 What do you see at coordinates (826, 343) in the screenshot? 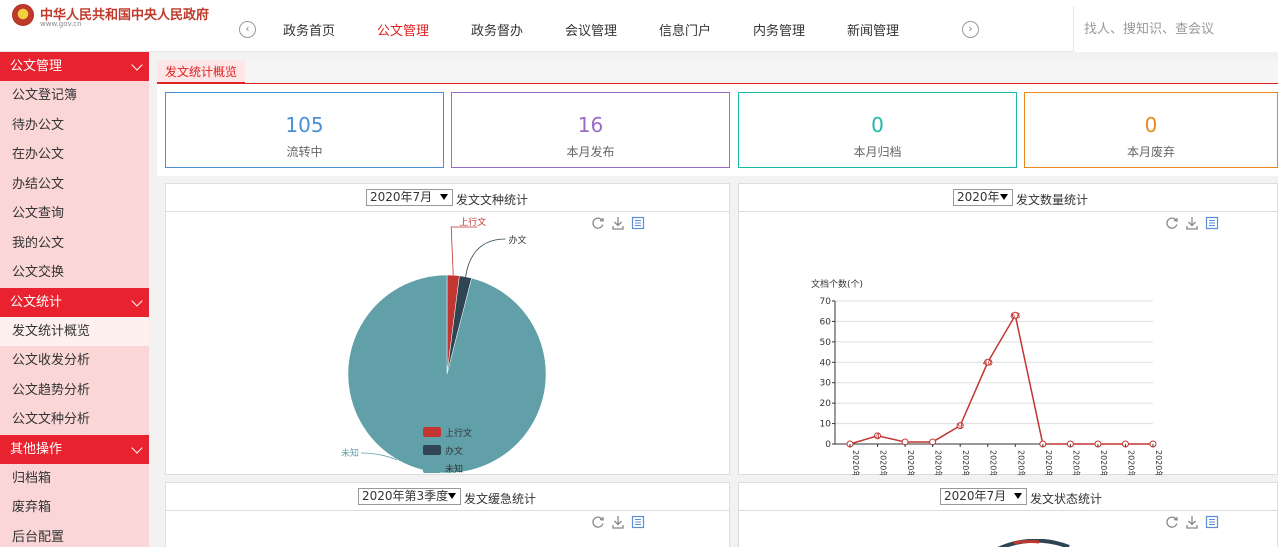
I see `y-tick-label-50: 50` at bounding box center [826, 343].